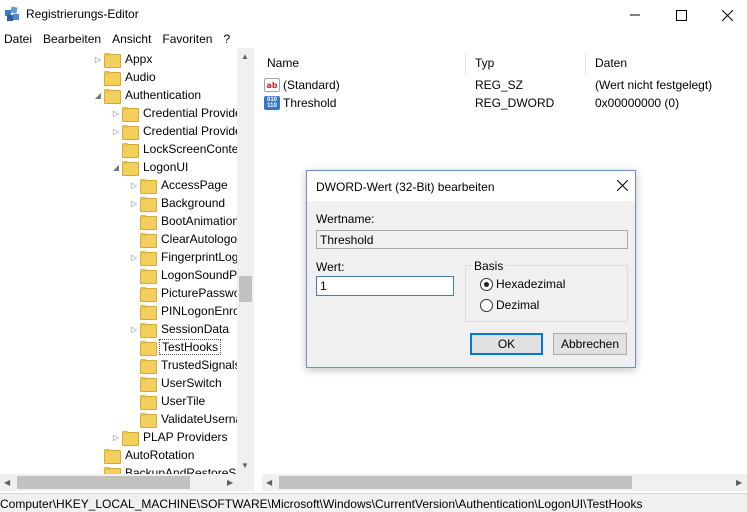  I want to click on list-header: Name Typ Daten, so click(502, 63).